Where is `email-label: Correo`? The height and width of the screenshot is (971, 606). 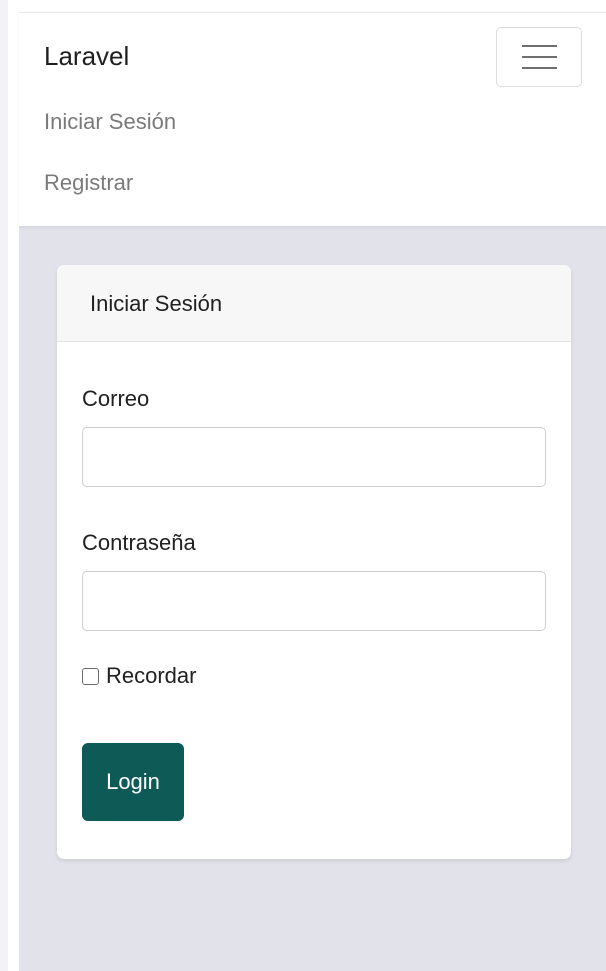
email-label: Correo is located at coordinates (116, 398).